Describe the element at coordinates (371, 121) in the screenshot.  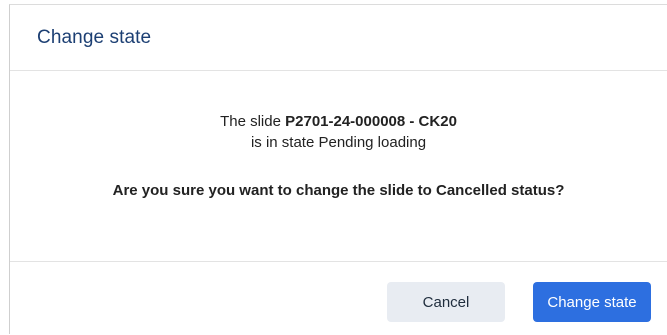
I see `slide-id: P2701-24-000008 - CK20` at that location.